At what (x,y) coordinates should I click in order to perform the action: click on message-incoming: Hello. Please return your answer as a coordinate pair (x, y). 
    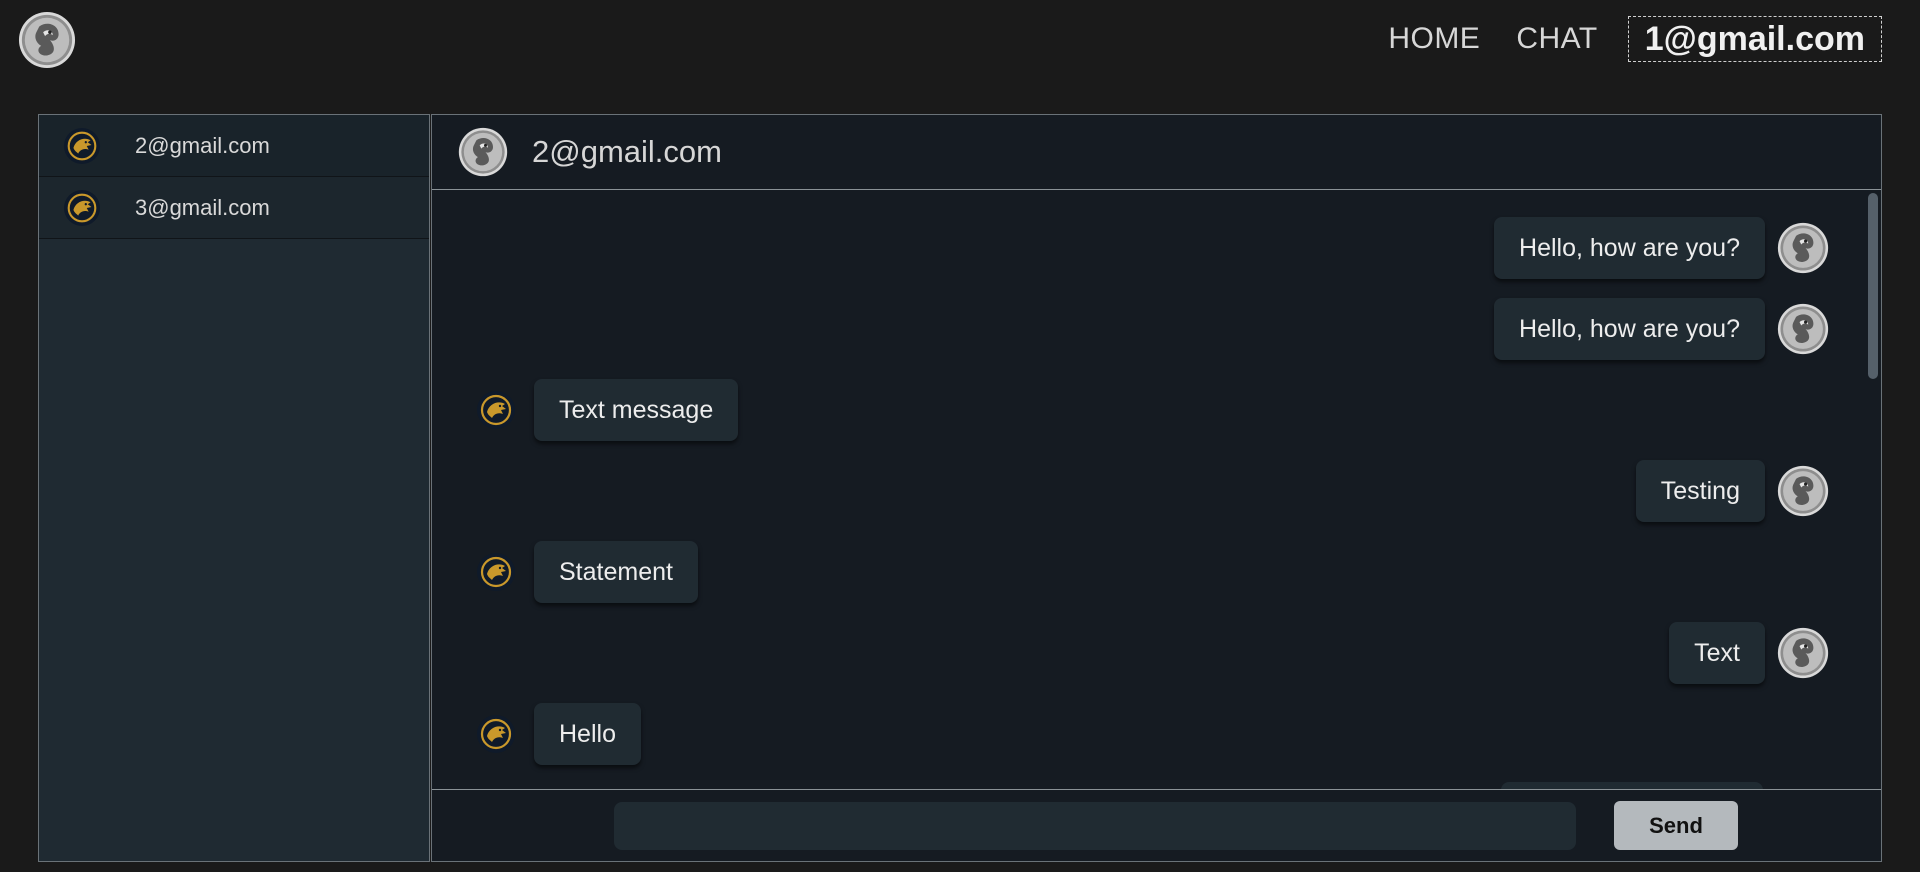
    Looking at the image, I should click on (558, 734).